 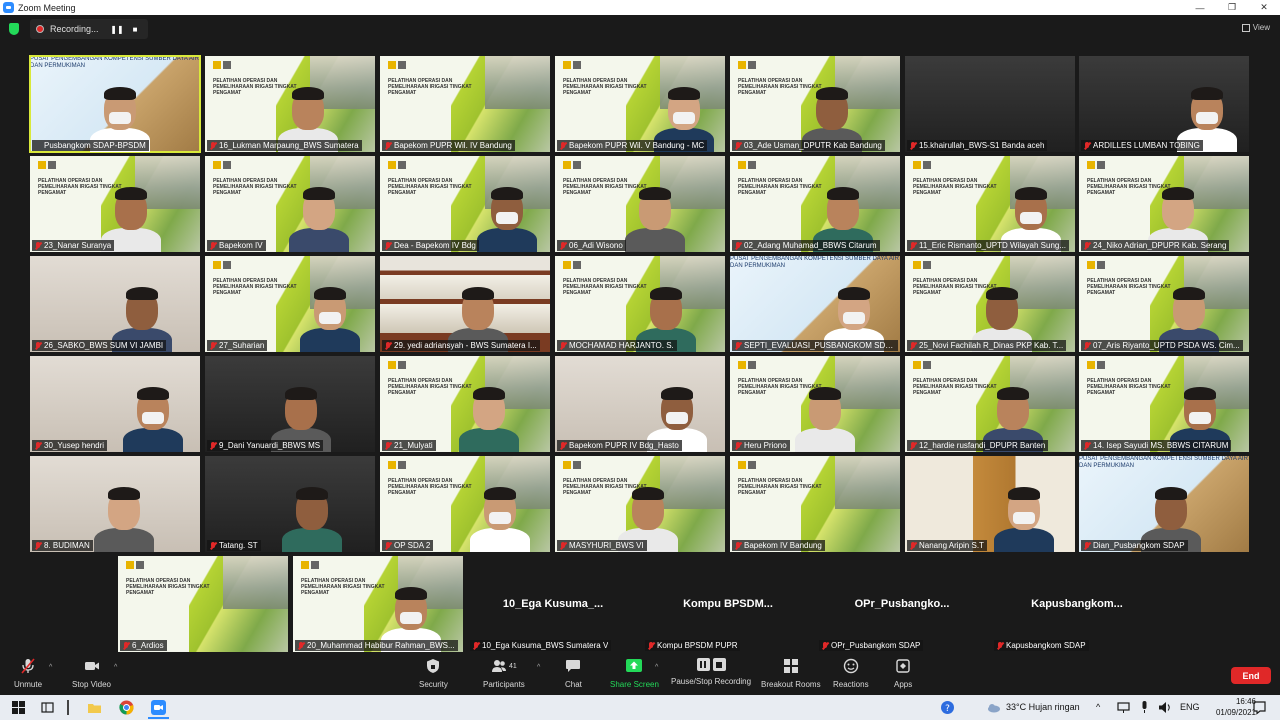 What do you see at coordinates (903, 673) in the screenshot?
I see `apps-button: Apps` at bounding box center [903, 673].